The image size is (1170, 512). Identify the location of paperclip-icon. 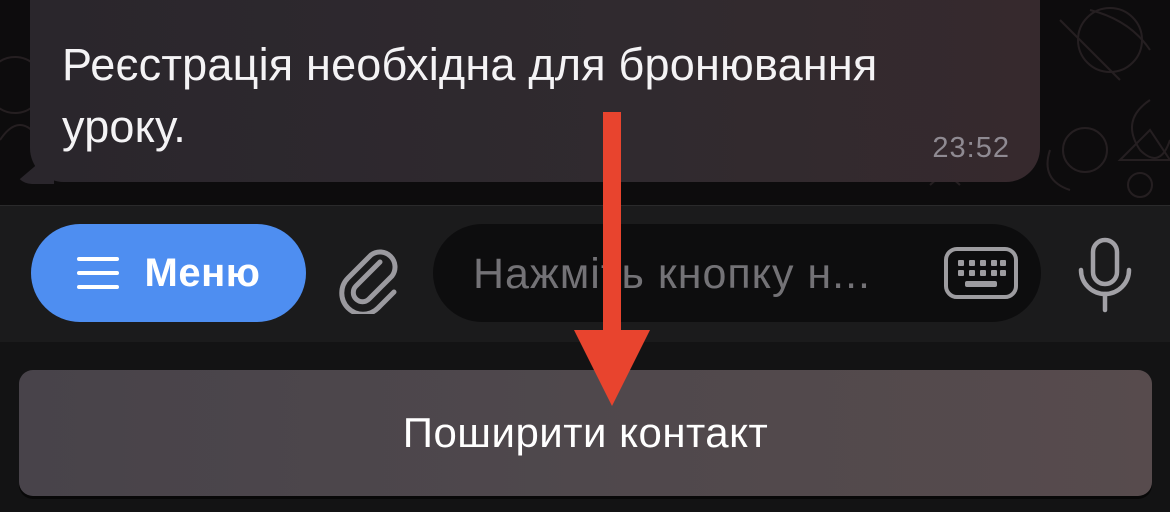
(371, 279).